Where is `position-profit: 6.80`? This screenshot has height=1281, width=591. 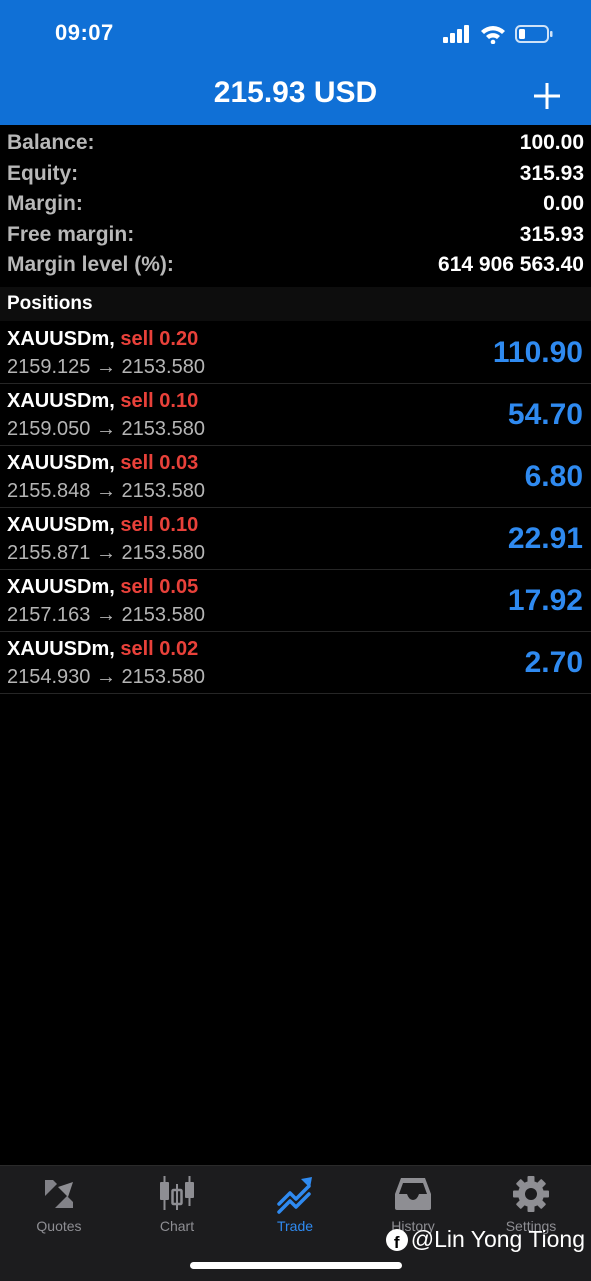 position-profit: 6.80 is located at coordinates (553, 476).